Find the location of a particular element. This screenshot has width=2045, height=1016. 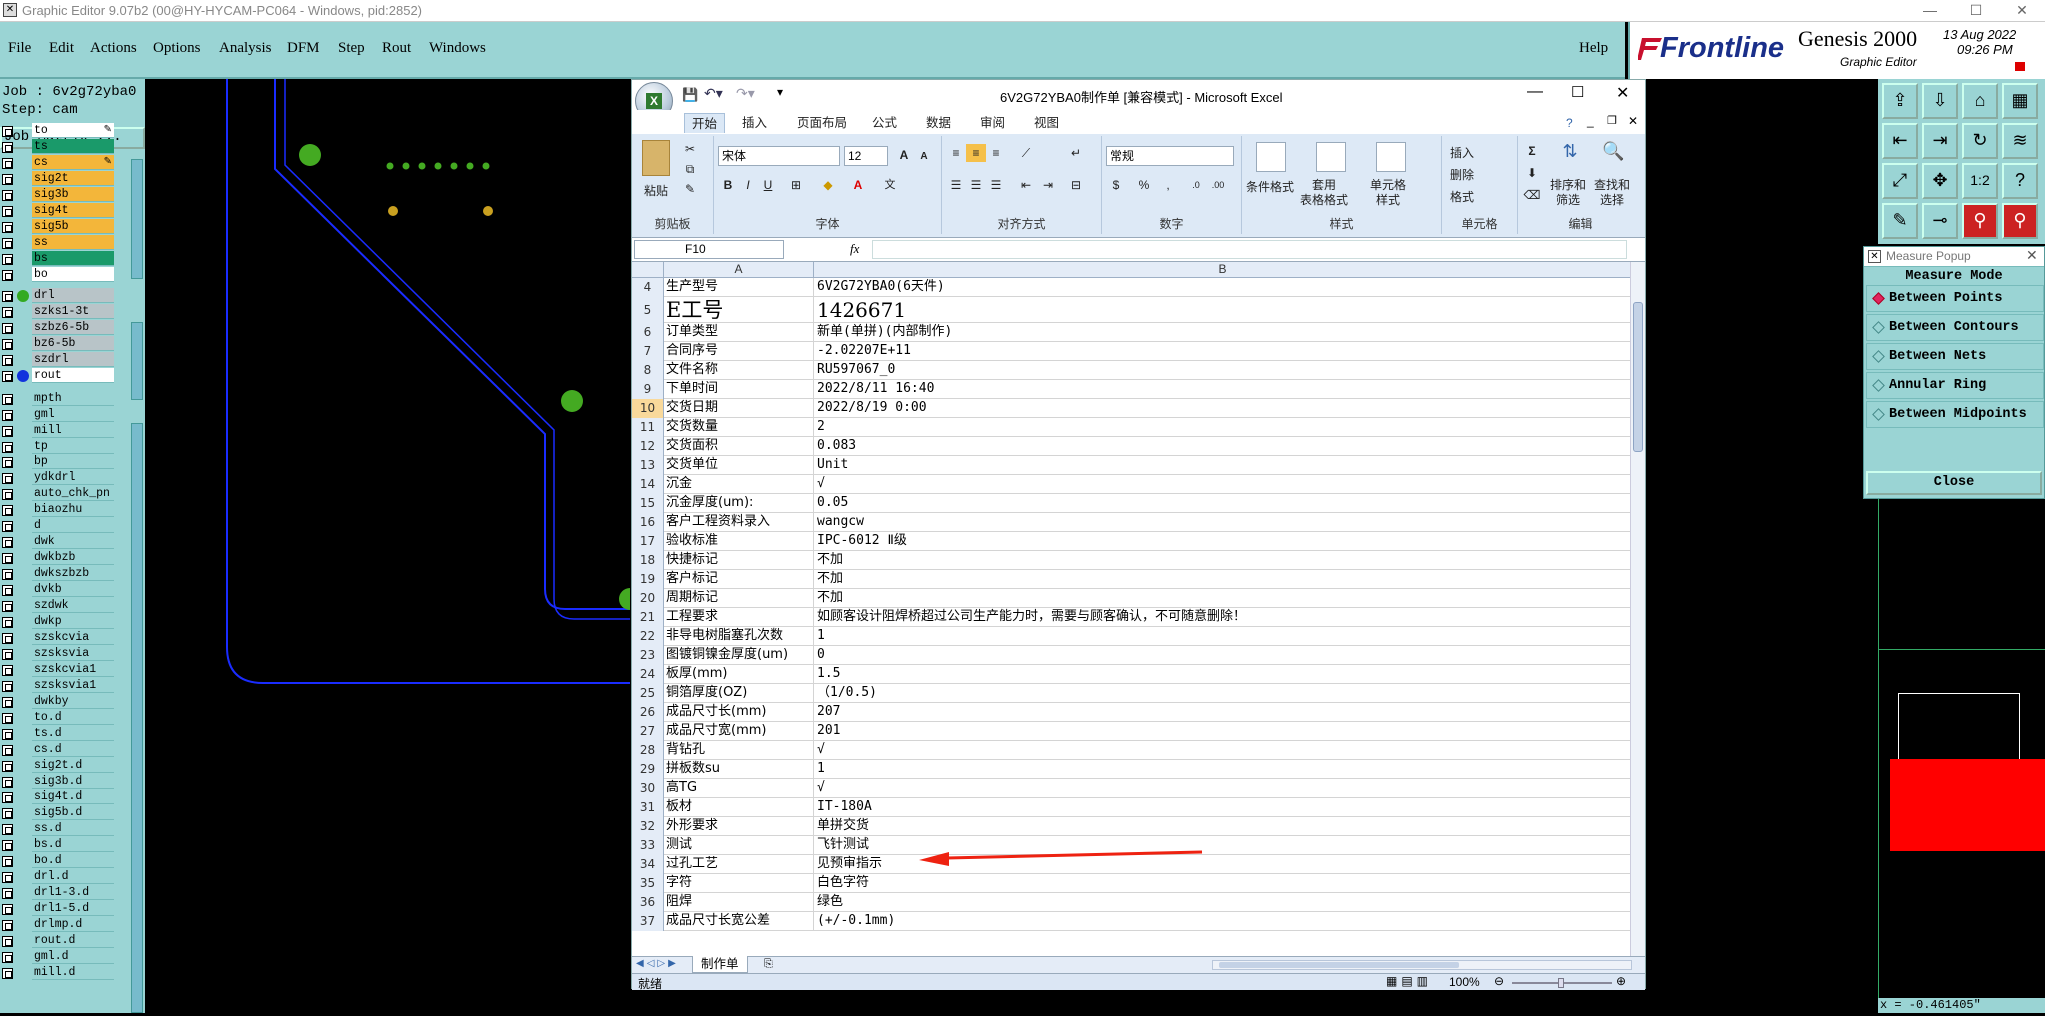

sort-filter-button: 排序和 筛选 is located at coordinates (1568, 193).